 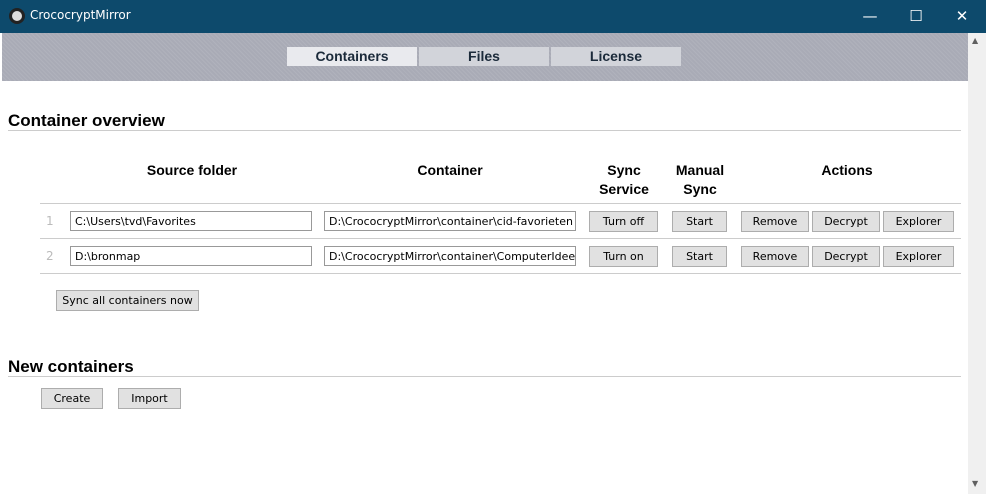 I want to click on header-manual: Manual Sync, so click(x=700, y=180).